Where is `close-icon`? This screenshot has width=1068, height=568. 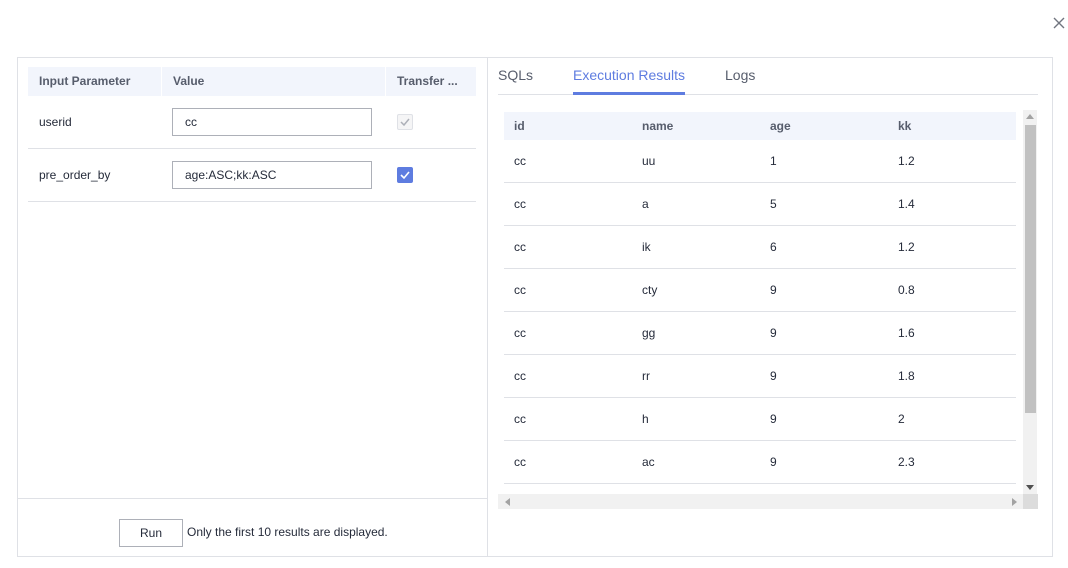
close-icon is located at coordinates (1059, 23).